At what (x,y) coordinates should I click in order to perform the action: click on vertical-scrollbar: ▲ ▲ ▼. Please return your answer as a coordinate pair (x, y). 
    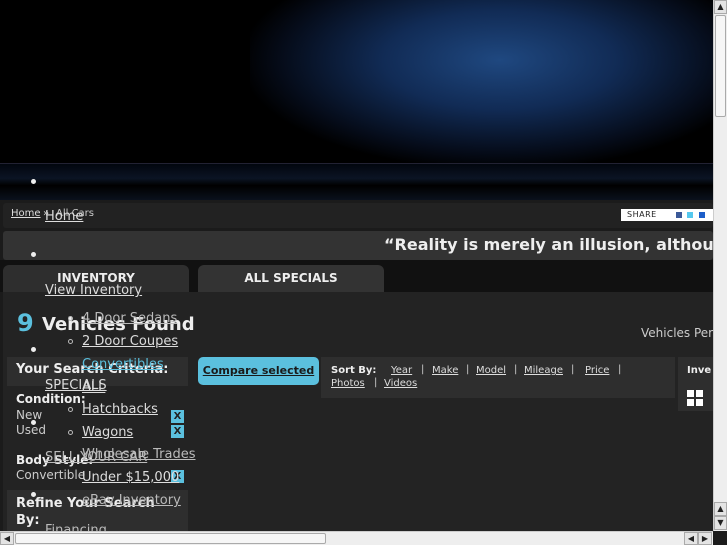
    Looking at the image, I should click on (720, 265).